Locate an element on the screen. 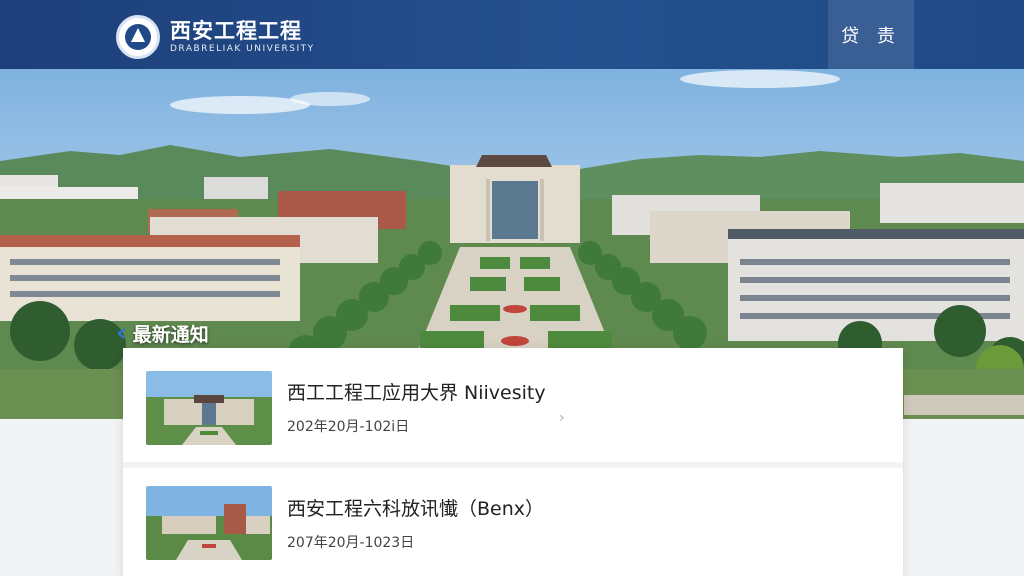 The image size is (1024, 576). section-title-text: 最新通知 is located at coordinates (170, 334).